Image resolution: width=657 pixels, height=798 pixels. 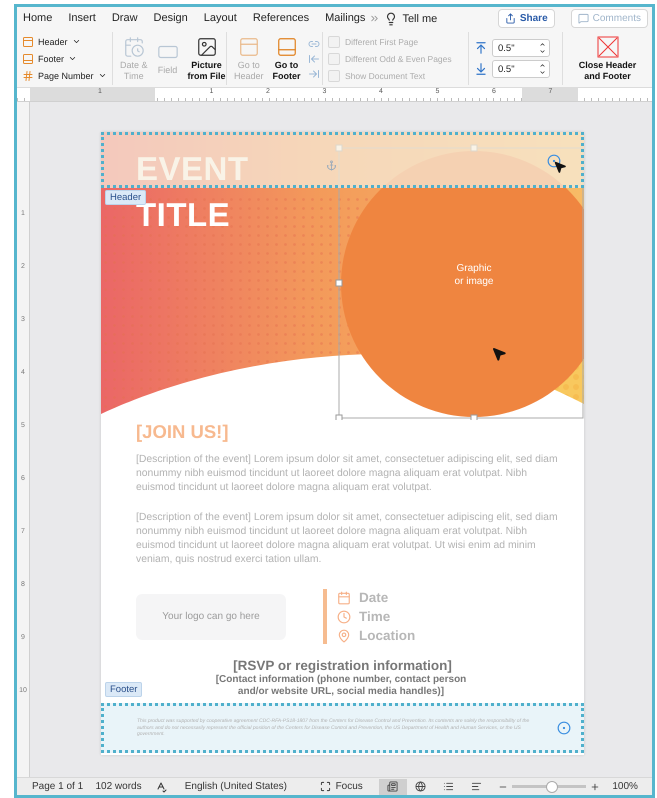 I want to click on calendar-icon, so click(x=344, y=597).